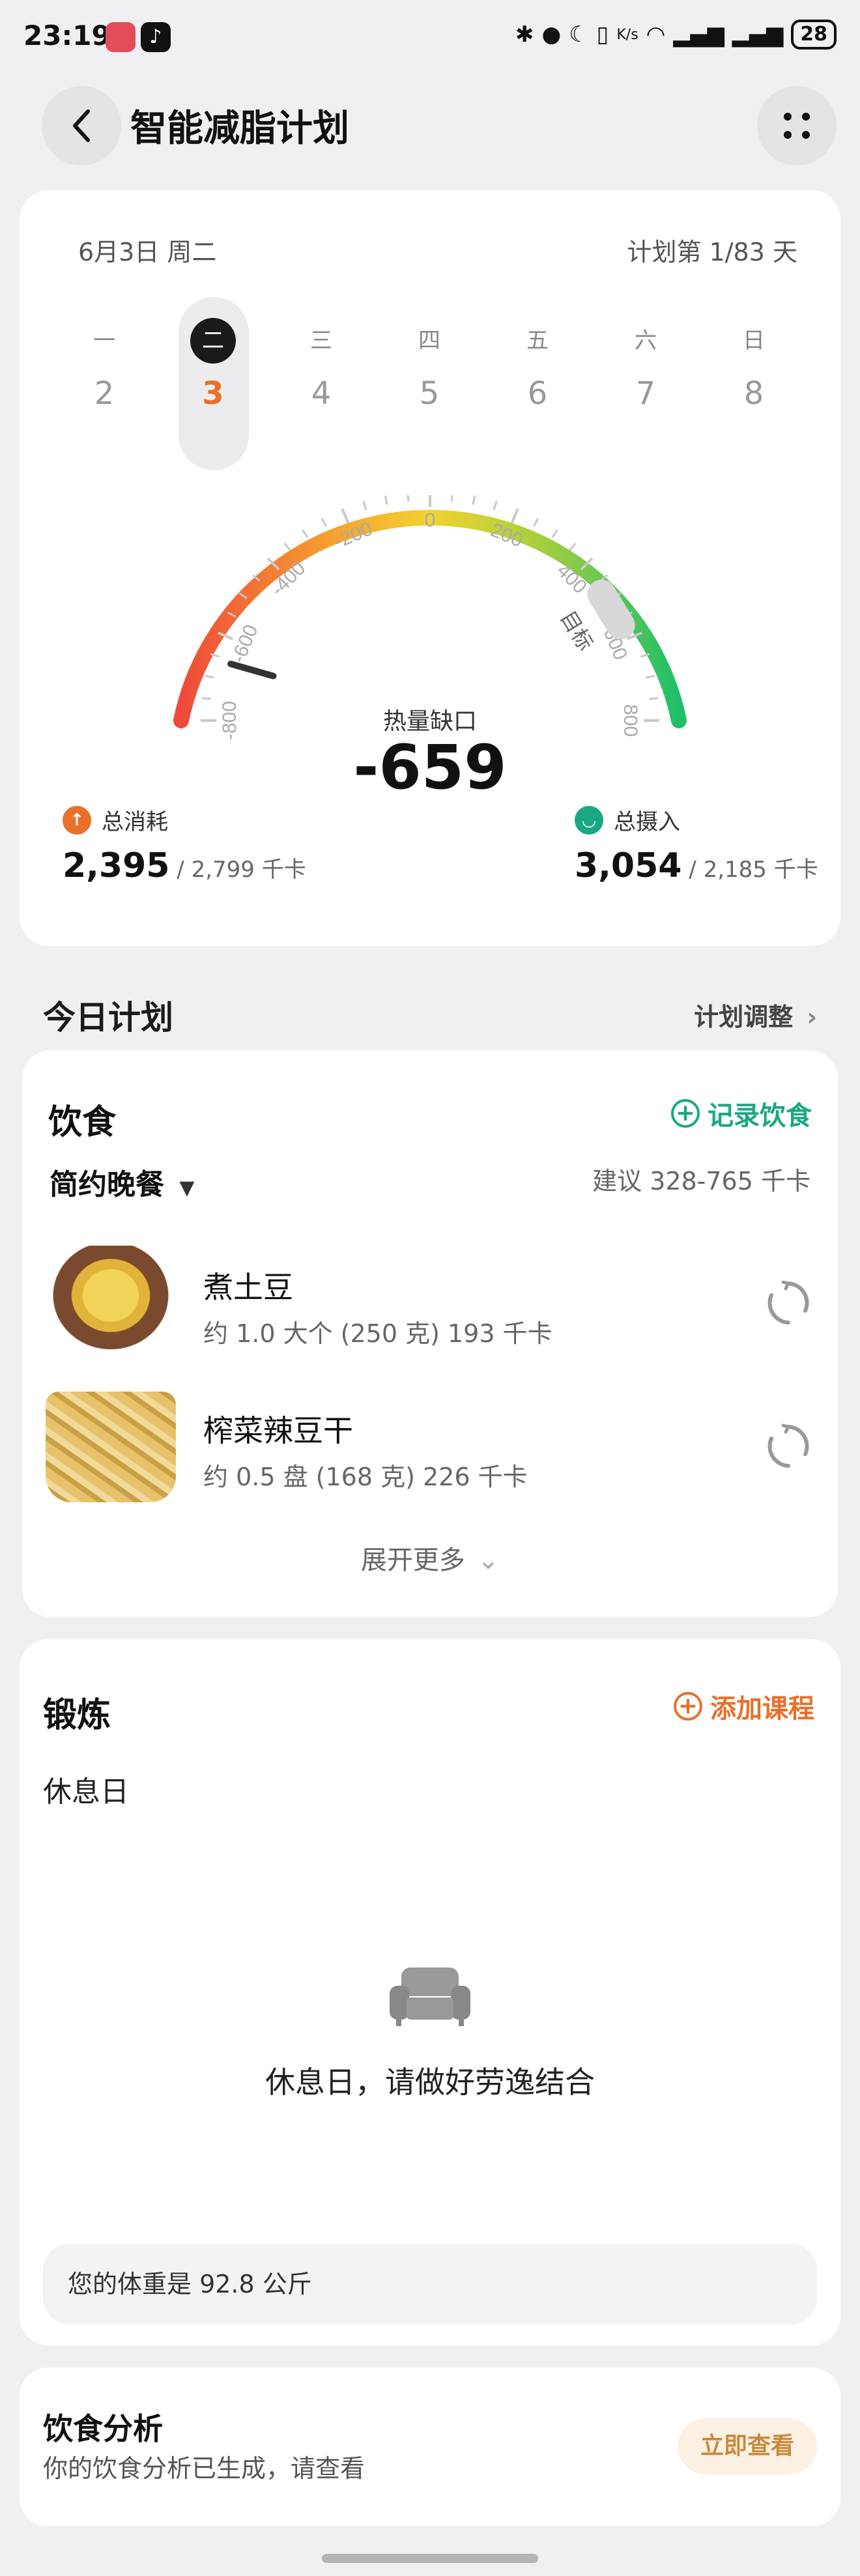 The image size is (860, 2576). I want to click on food-name: 煮土豆, so click(248, 1287).